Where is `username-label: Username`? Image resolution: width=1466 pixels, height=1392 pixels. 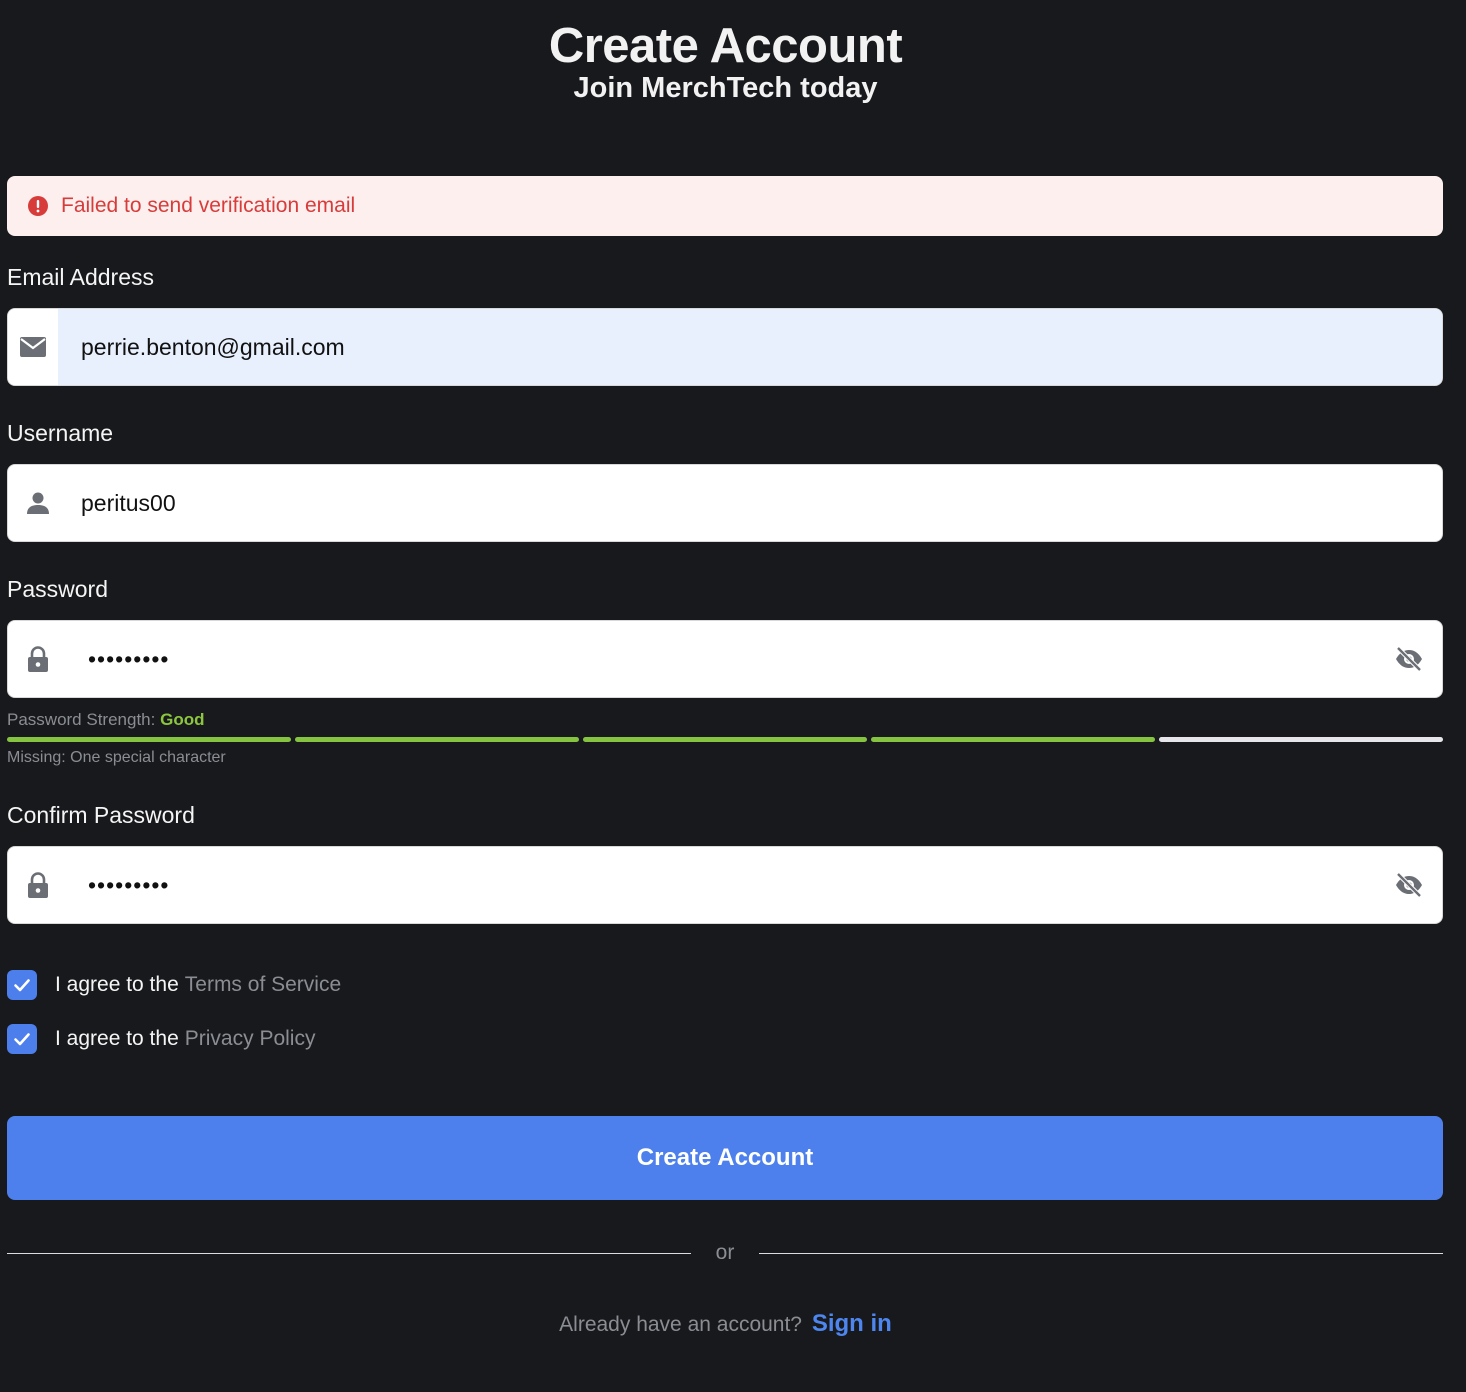 username-label: Username is located at coordinates (60, 433).